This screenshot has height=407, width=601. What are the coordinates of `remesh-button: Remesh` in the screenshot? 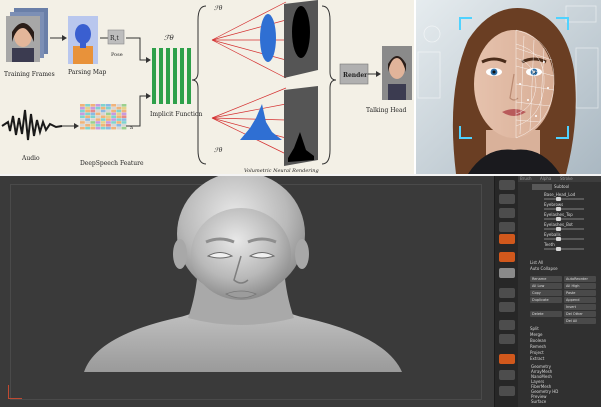 It's located at (538, 346).